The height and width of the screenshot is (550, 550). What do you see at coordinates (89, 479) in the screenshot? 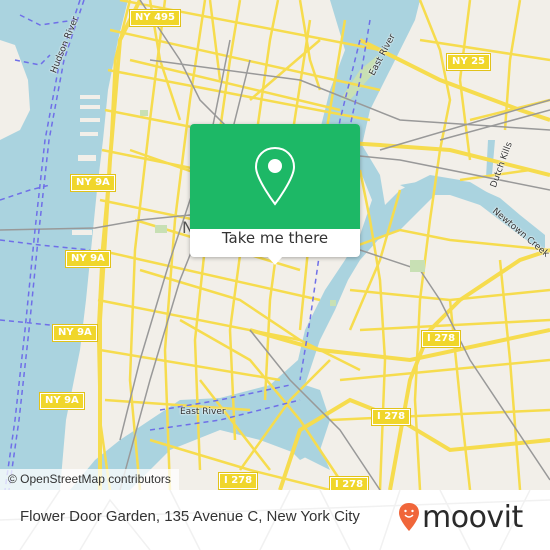
I see `osm-attribution: © OpenStreetMap contributors` at bounding box center [89, 479].